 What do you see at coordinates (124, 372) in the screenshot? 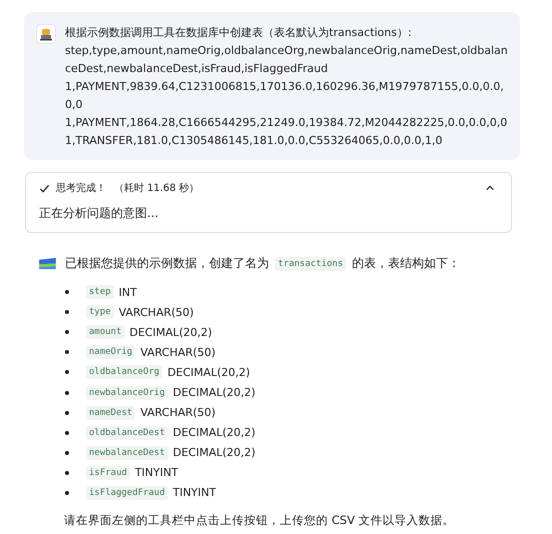
I see `column-name: oldbalanceOrg` at bounding box center [124, 372].